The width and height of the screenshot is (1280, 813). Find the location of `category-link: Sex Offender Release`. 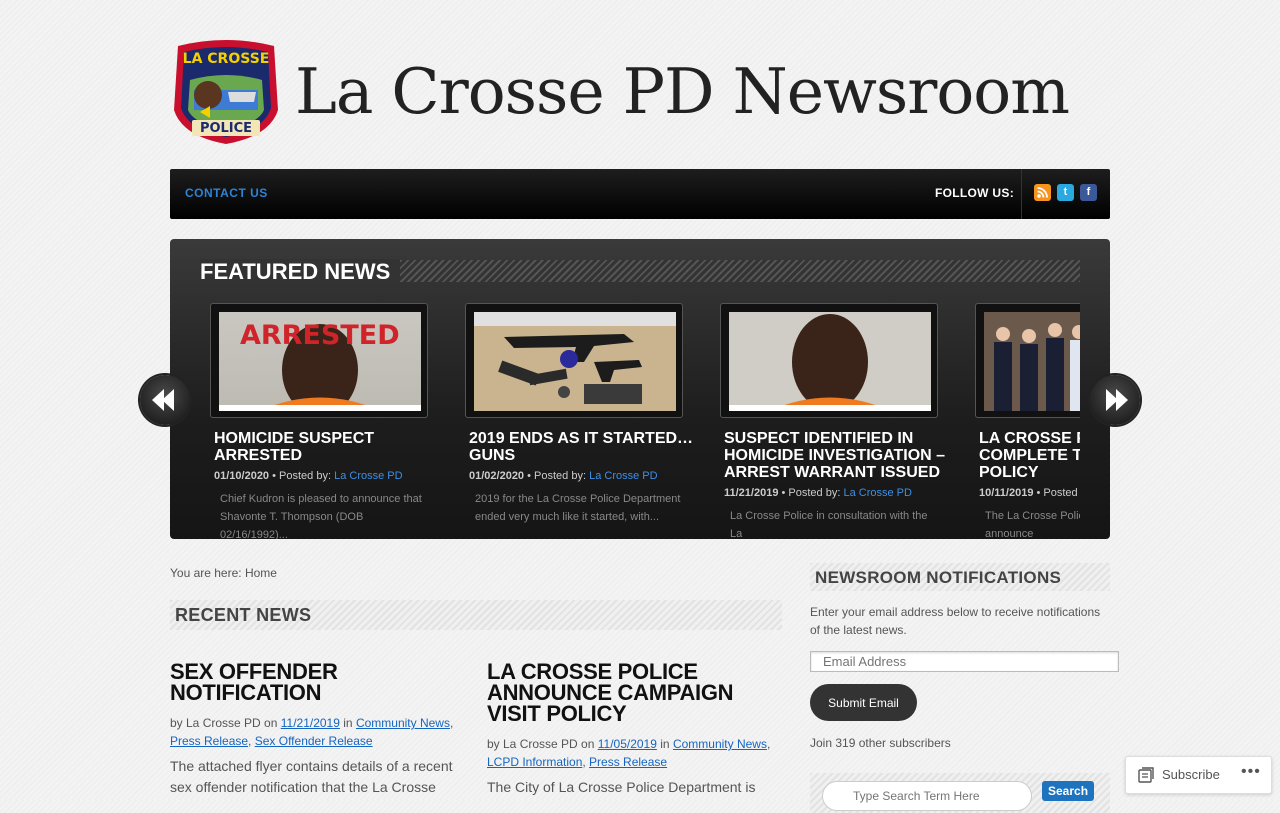

category-link: Sex Offender Release is located at coordinates (314, 741).